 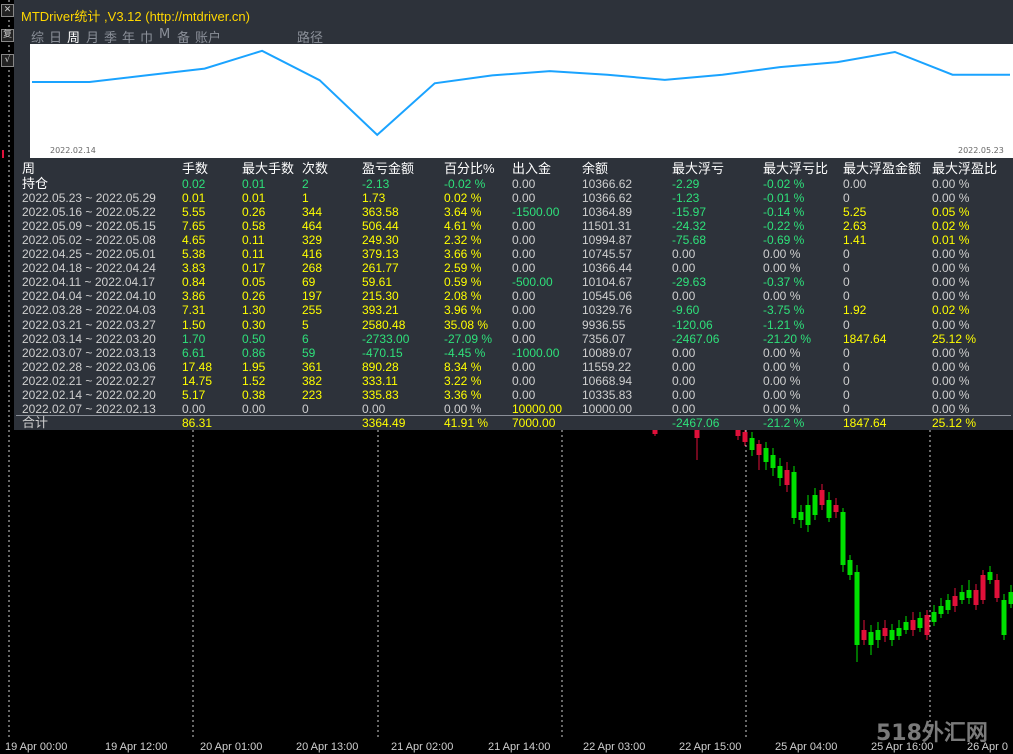 What do you see at coordinates (312, 366) in the screenshot?
I see `row-13-count: 361` at bounding box center [312, 366].